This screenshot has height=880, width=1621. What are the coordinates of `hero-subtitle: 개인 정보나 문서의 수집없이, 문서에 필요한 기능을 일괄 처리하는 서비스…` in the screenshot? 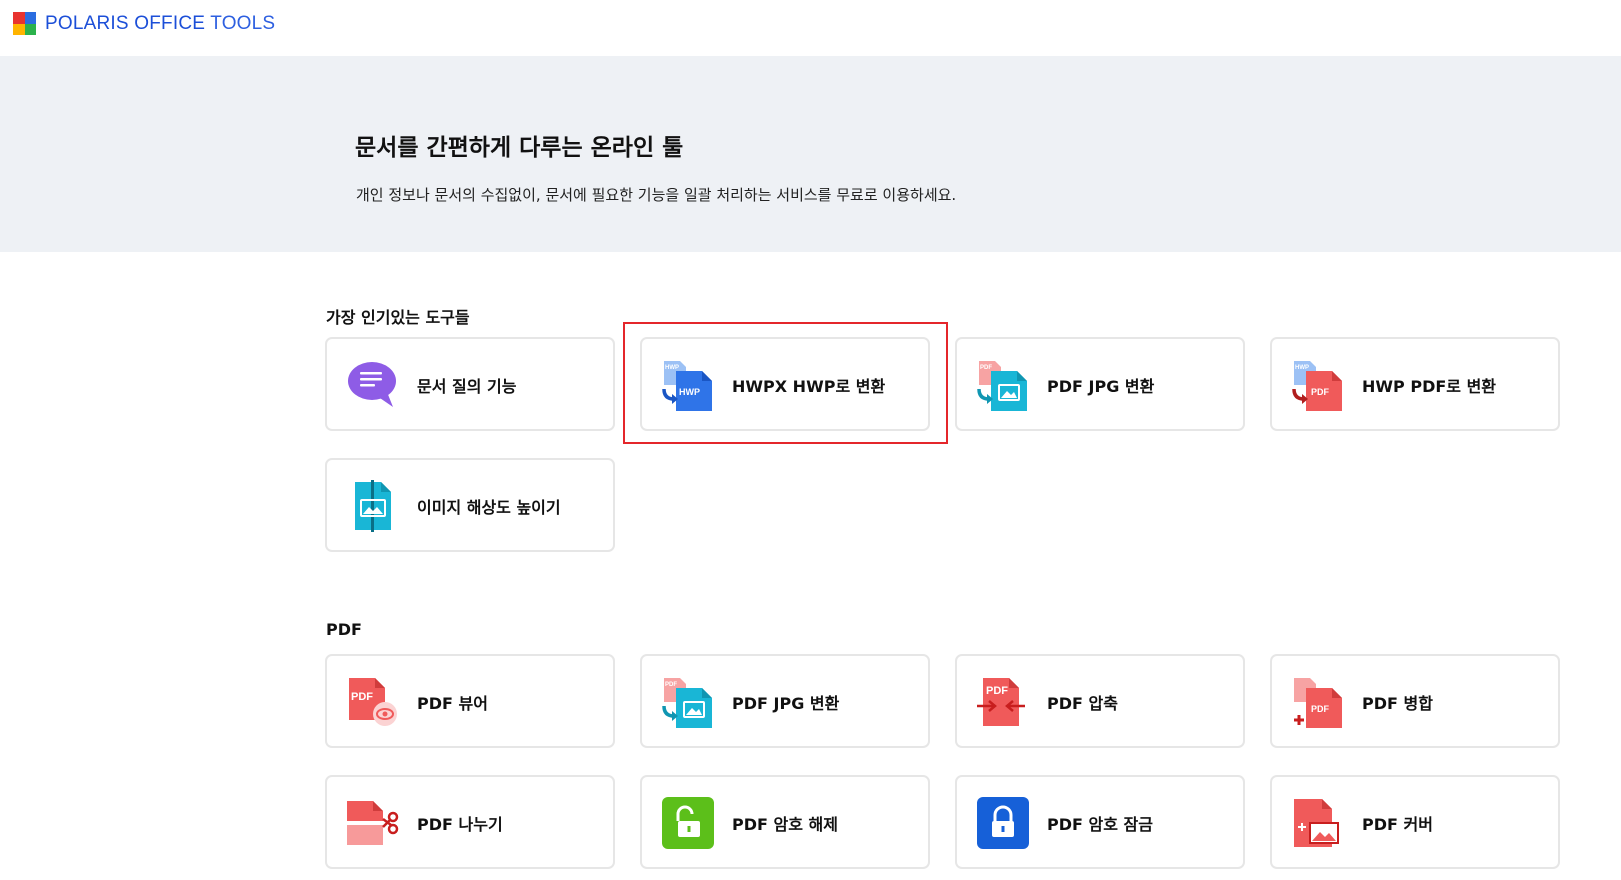 It's located at (656, 195).